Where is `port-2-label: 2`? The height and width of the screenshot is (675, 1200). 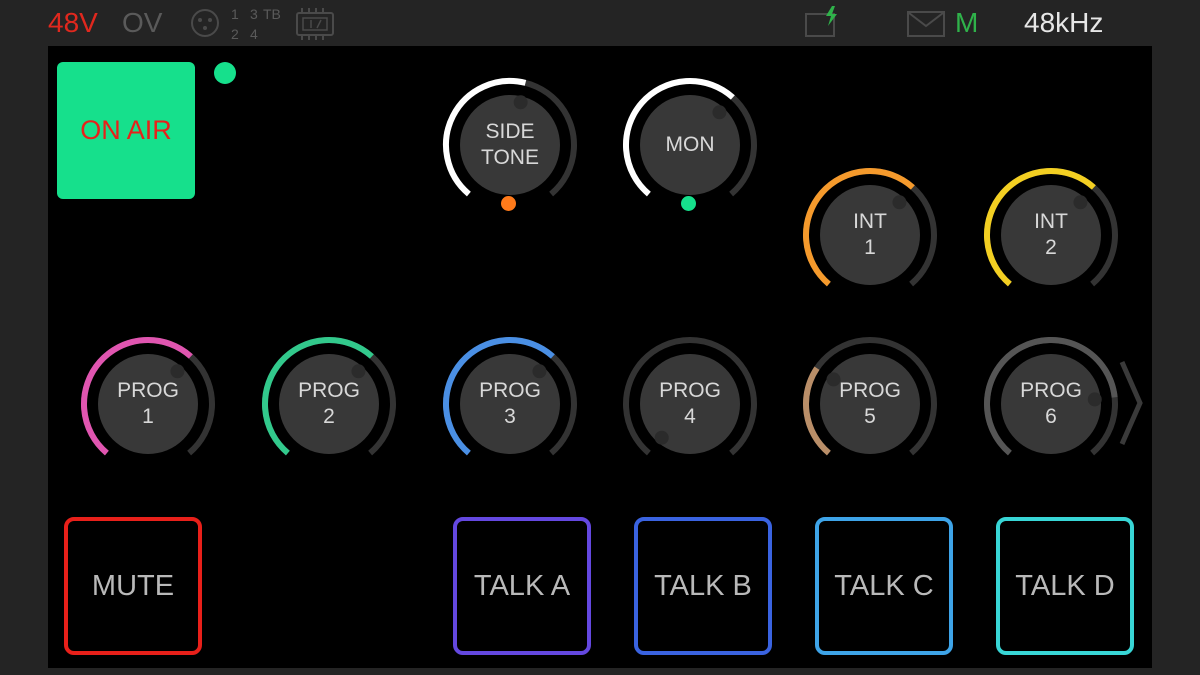 port-2-label: 2 is located at coordinates (235, 34).